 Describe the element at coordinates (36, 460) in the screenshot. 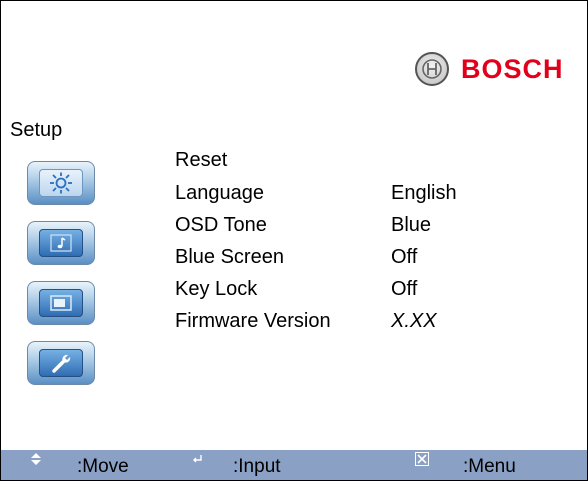

I see `up-down-arrows-icon` at that location.